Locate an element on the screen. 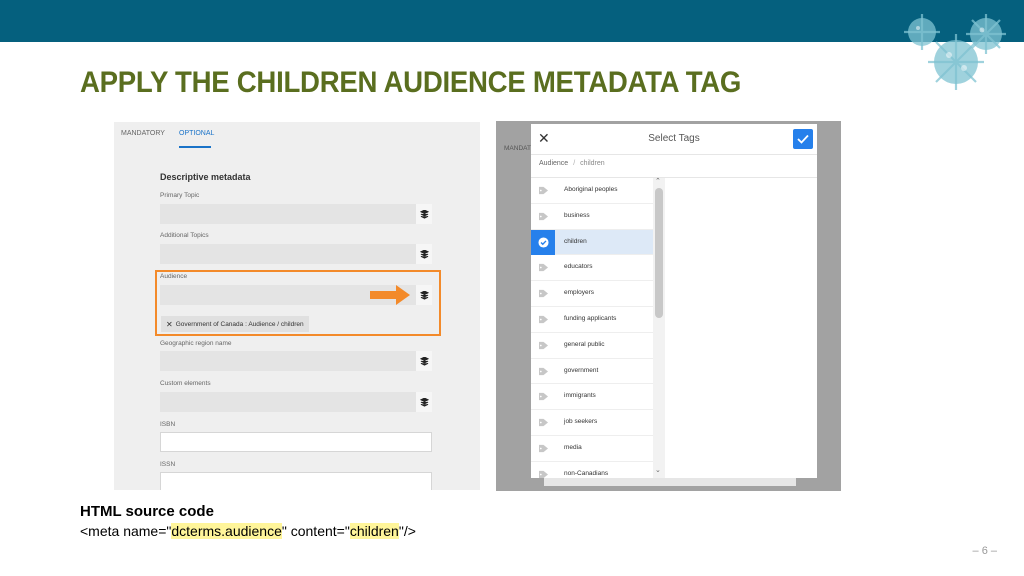 Image resolution: width=1024 pixels, height=576 pixels. issn-label: ISSN is located at coordinates (168, 464).